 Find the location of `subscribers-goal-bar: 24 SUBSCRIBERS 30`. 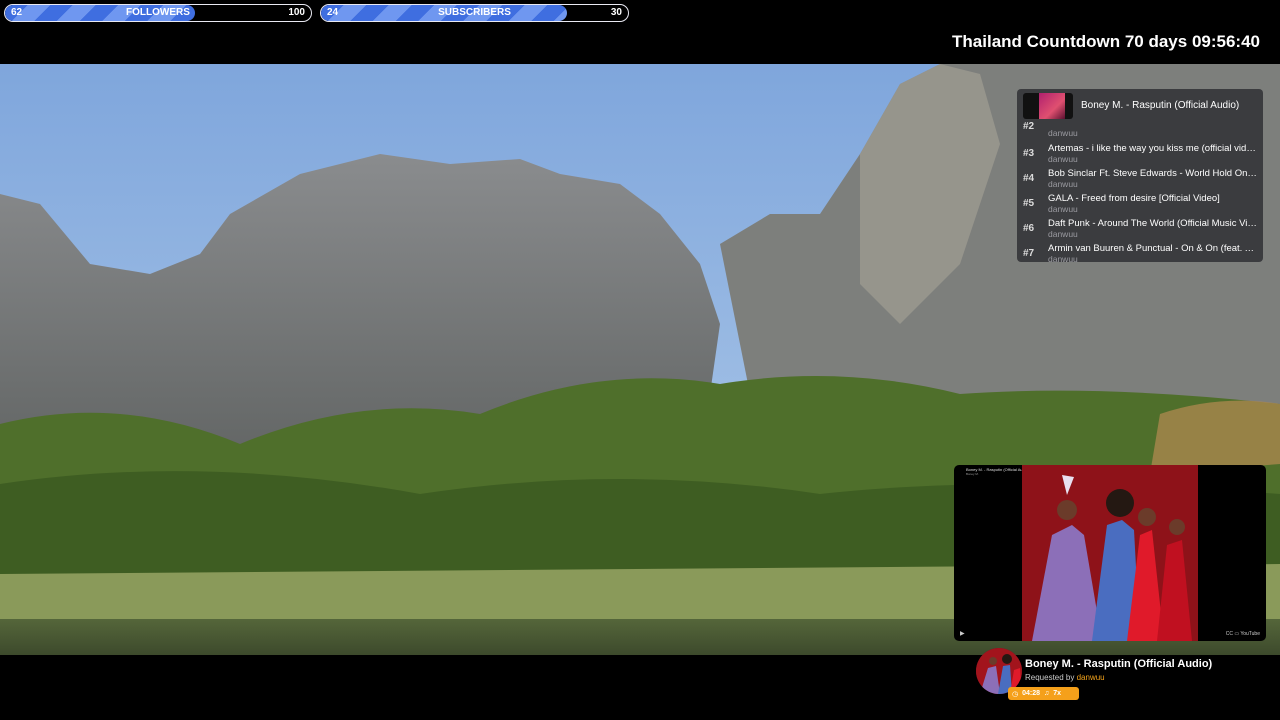

subscribers-goal-bar: 24 SUBSCRIBERS 30 is located at coordinates (474, 13).